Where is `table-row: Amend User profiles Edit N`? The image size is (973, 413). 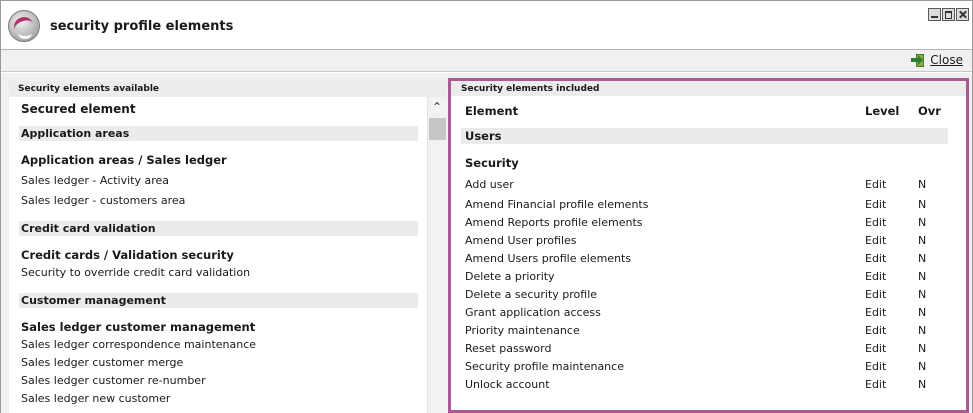 table-row: Amend User profiles Edit N is located at coordinates (708, 243).